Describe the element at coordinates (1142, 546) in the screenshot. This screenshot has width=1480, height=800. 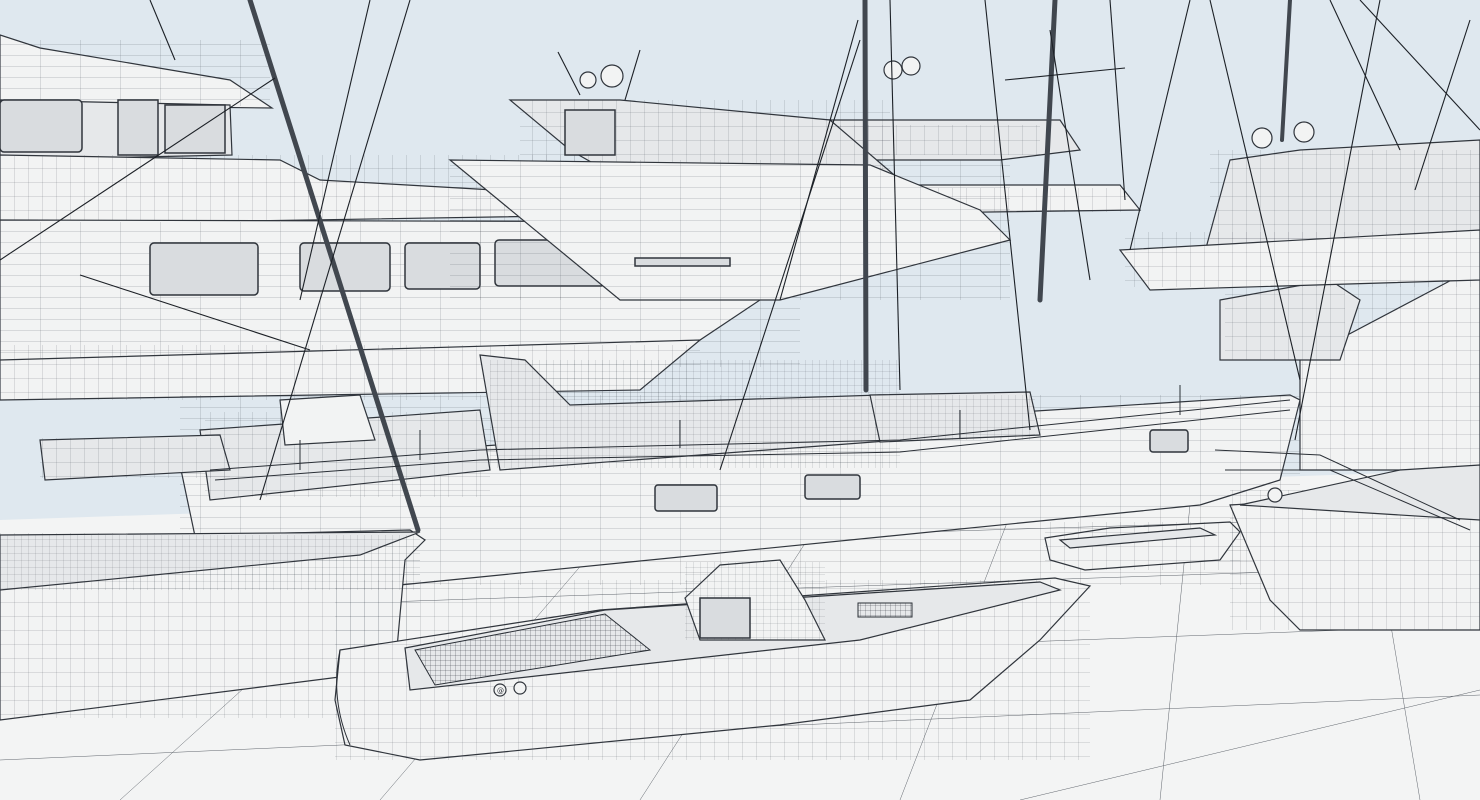
I see `dinghy` at that location.